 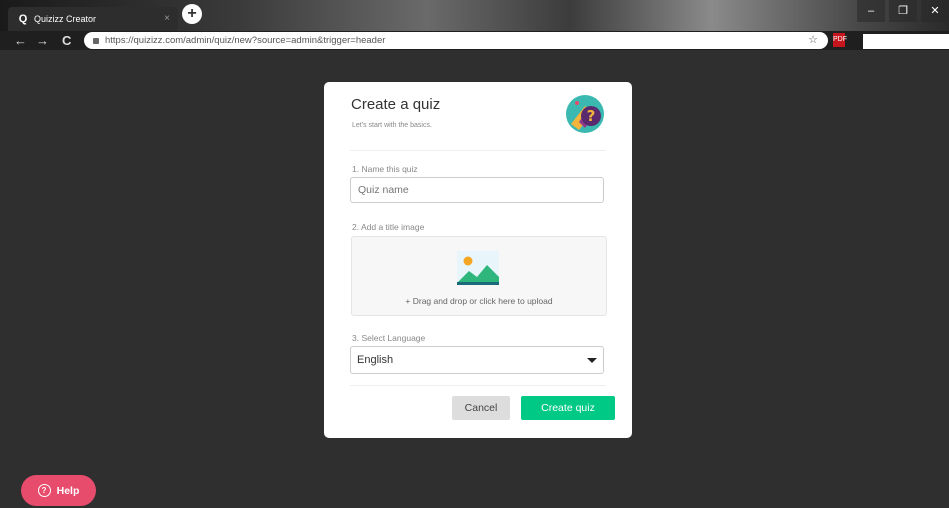 I want to click on lock-icon, so click(x=96, y=40).